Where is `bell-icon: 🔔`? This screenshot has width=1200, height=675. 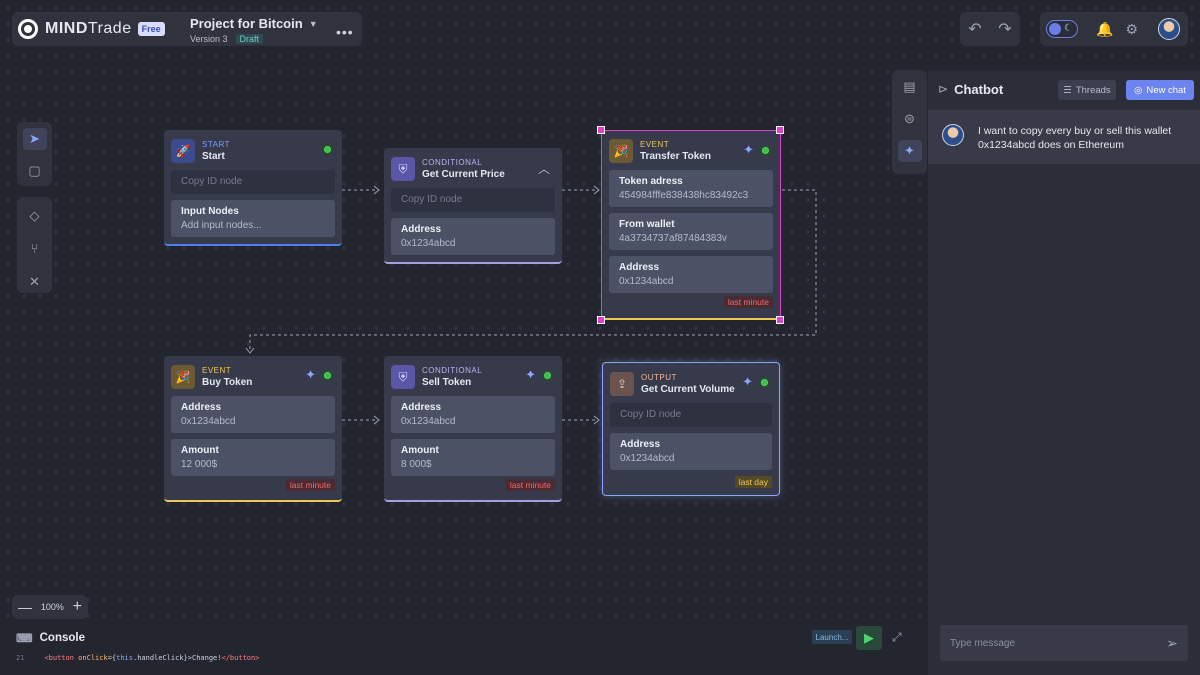
bell-icon: 🔔 is located at coordinates (1104, 29).